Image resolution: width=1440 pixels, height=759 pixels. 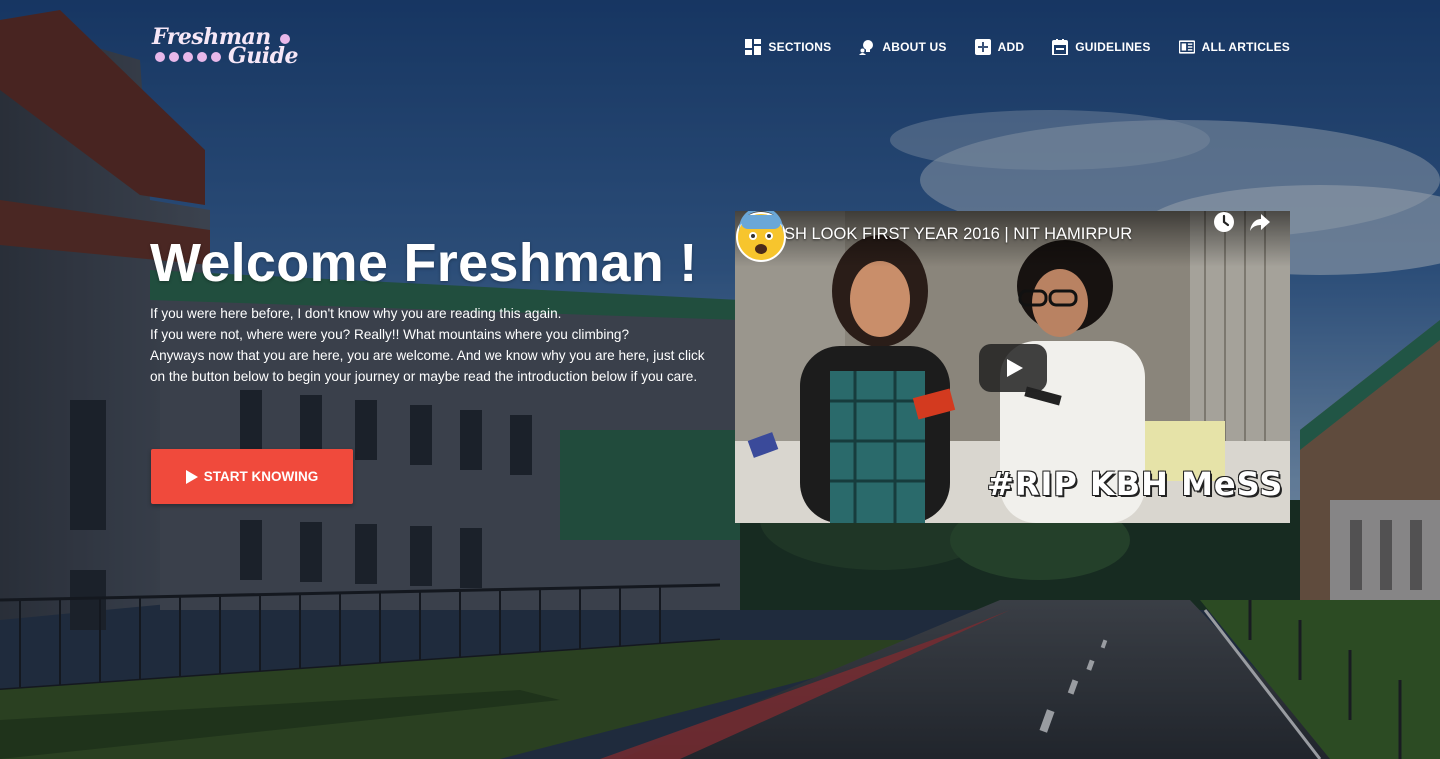 I want to click on nav-item-guidelines: GUIDELINES, so click(x=1101, y=47).